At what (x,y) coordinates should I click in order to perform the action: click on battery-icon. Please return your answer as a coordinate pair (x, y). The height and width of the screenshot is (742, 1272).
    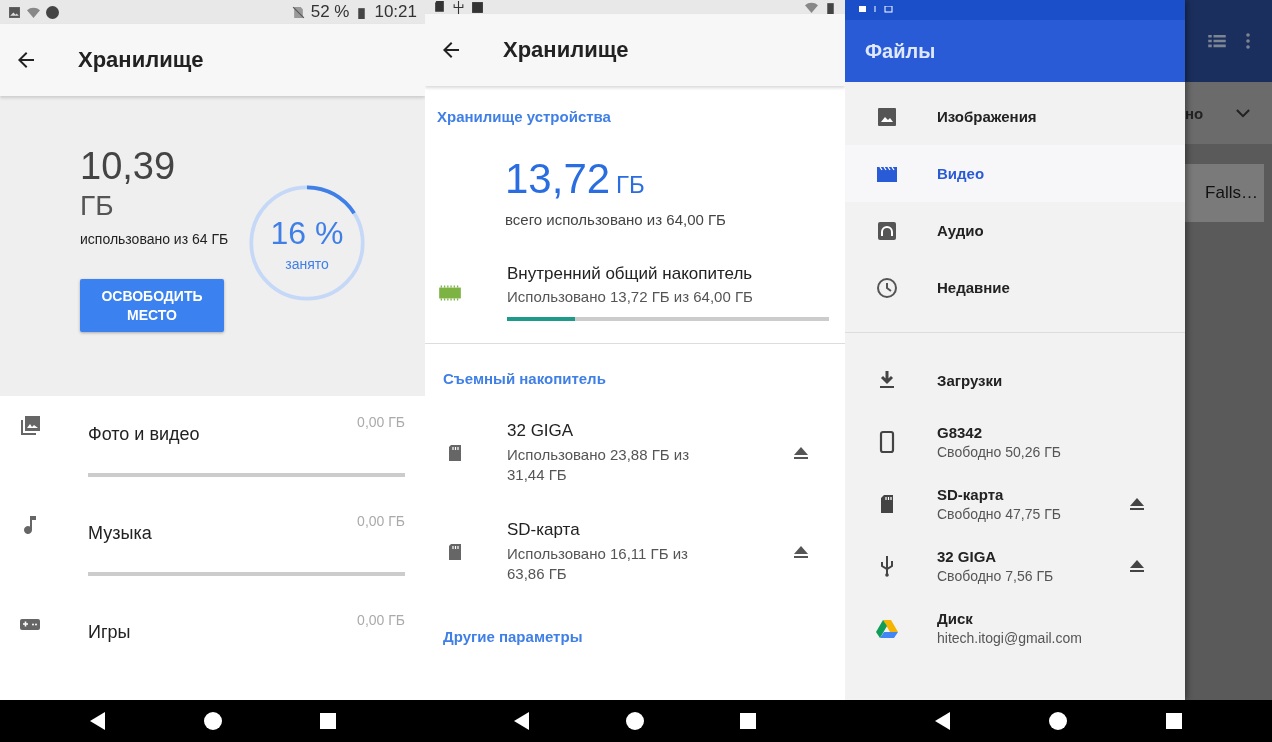
    Looking at the image, I should click on (830, 7).